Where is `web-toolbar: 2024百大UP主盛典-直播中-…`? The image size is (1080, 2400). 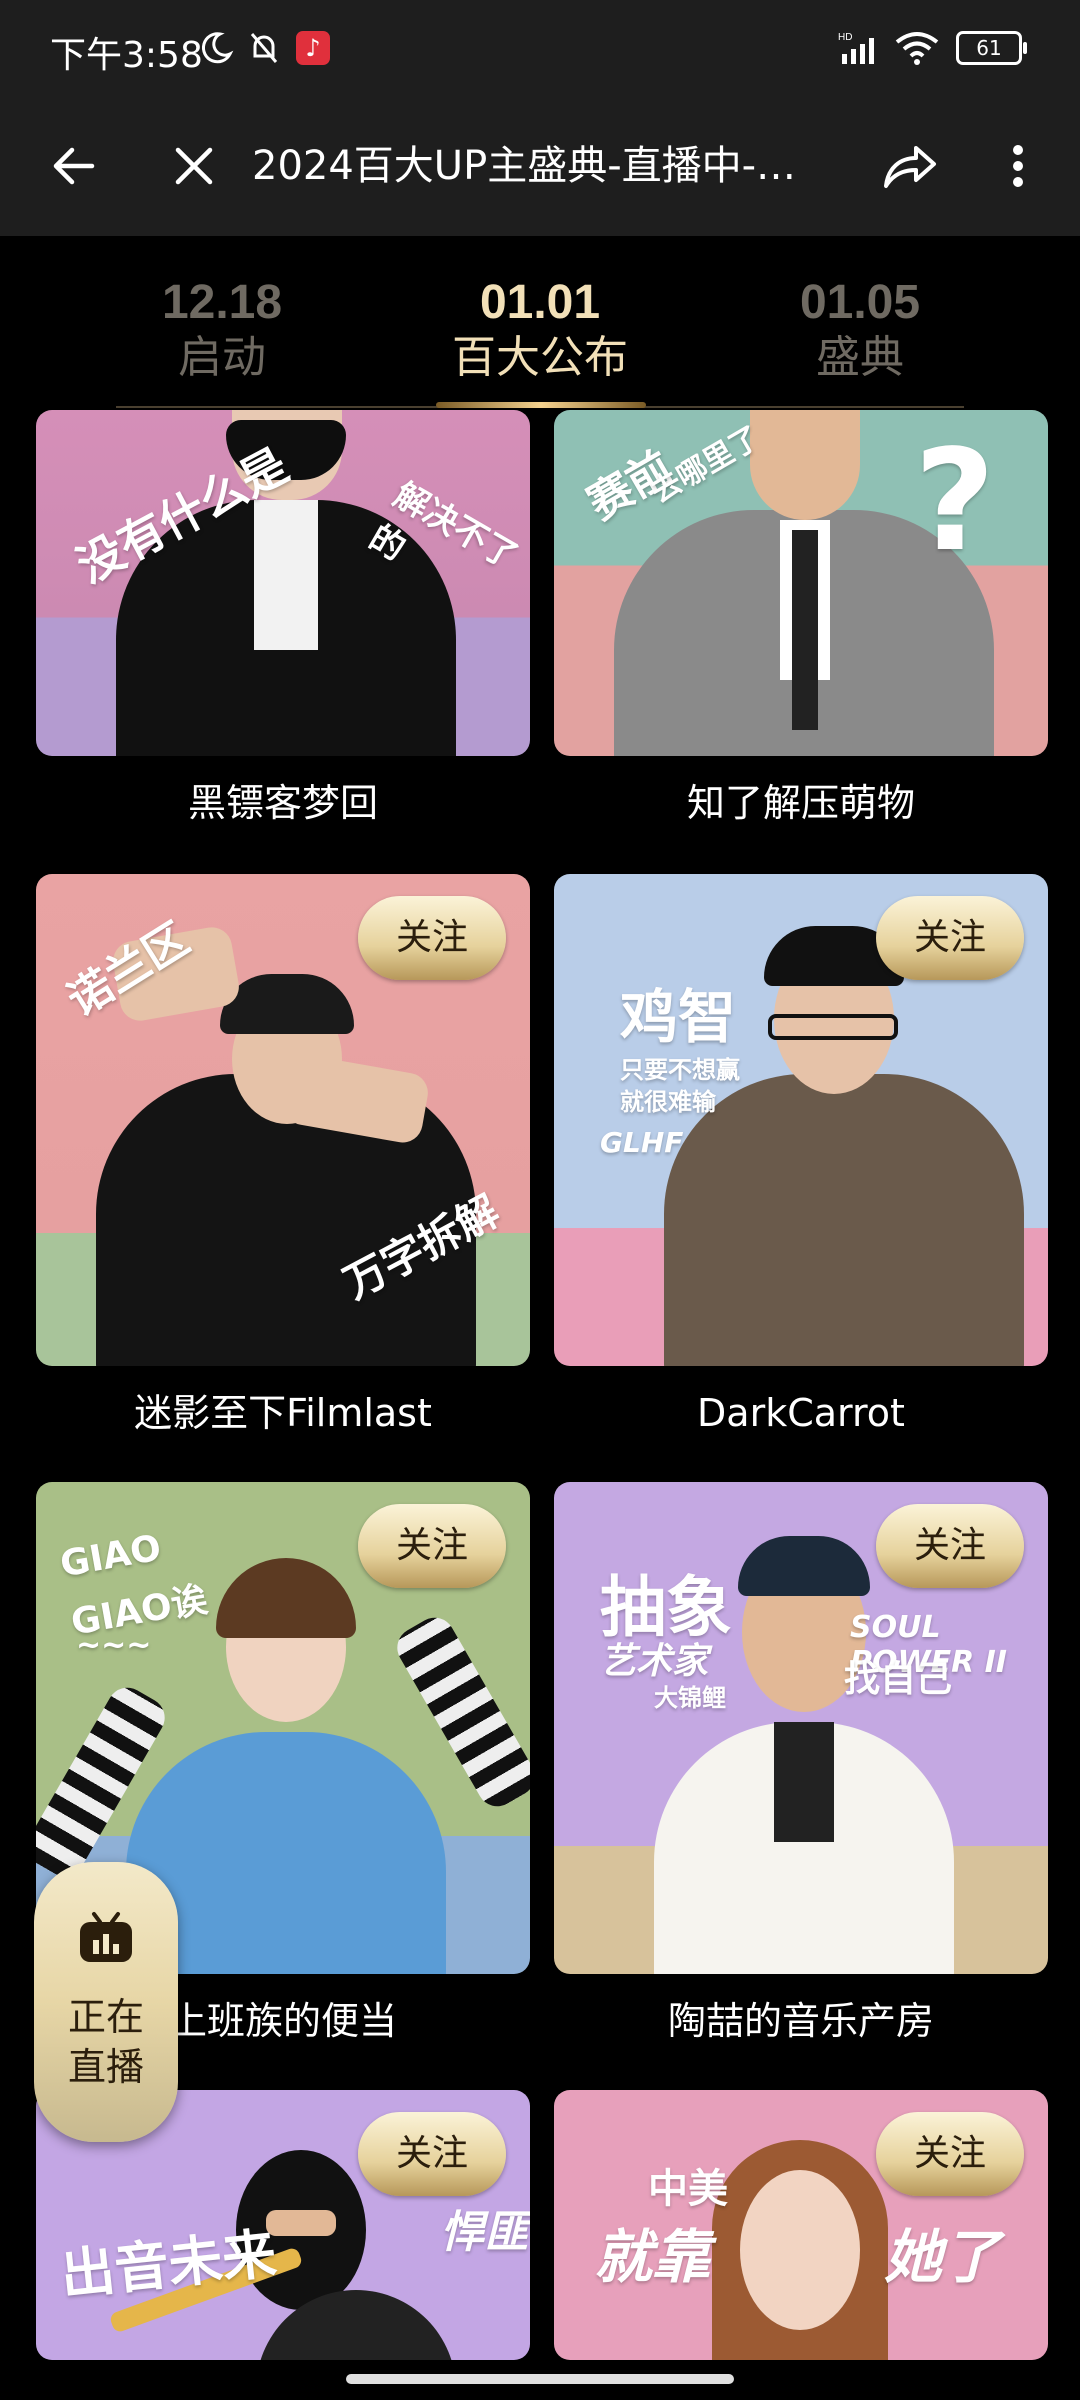 web-toolbar: 2024百大UP主盛典-直播中-… is located at coordinates (540, 166).